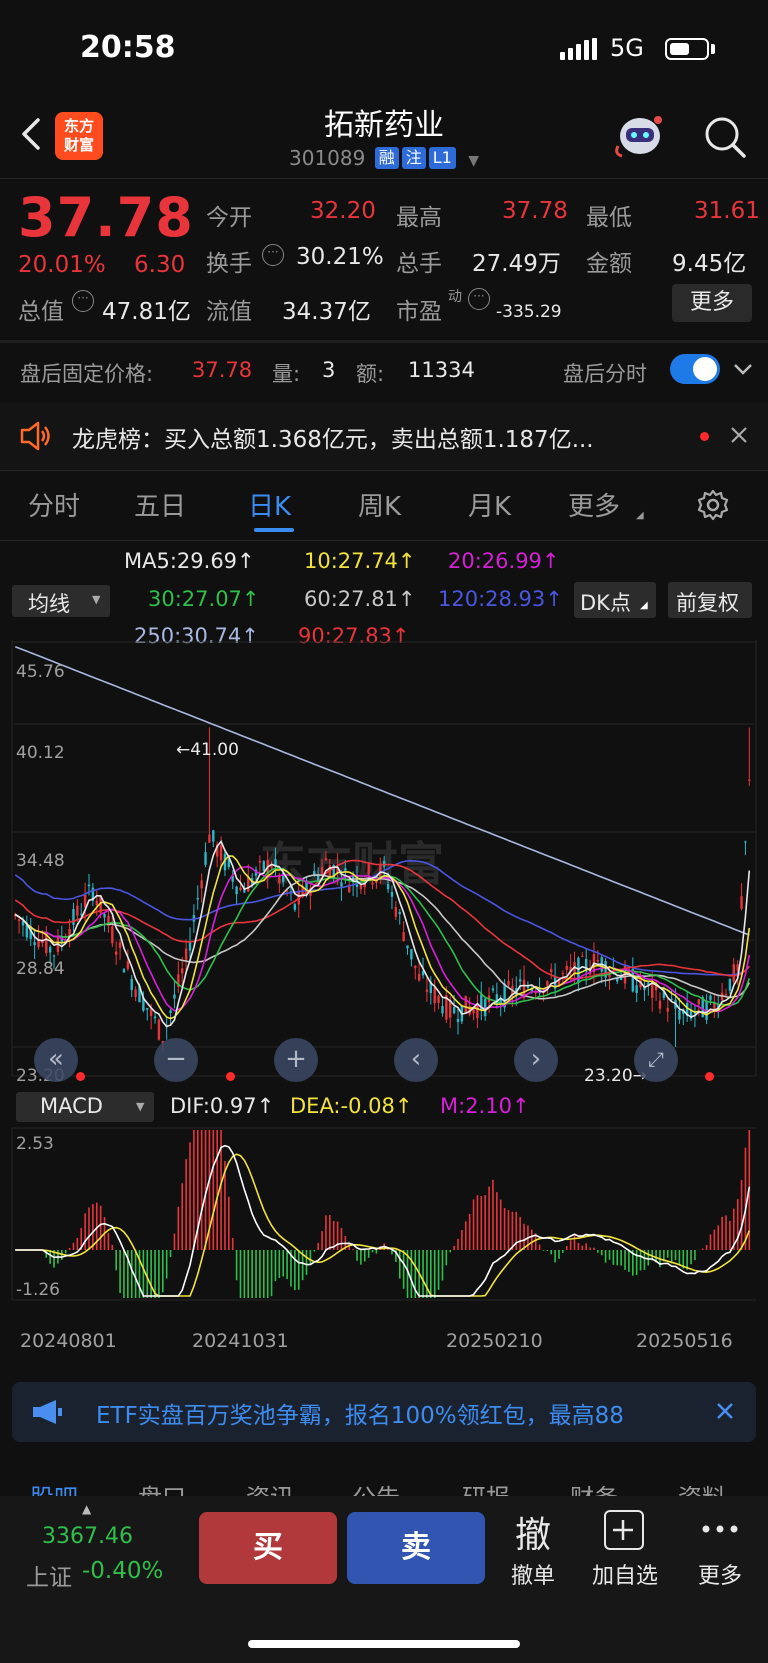  I want to click on battery-tip, so click(713, 49).